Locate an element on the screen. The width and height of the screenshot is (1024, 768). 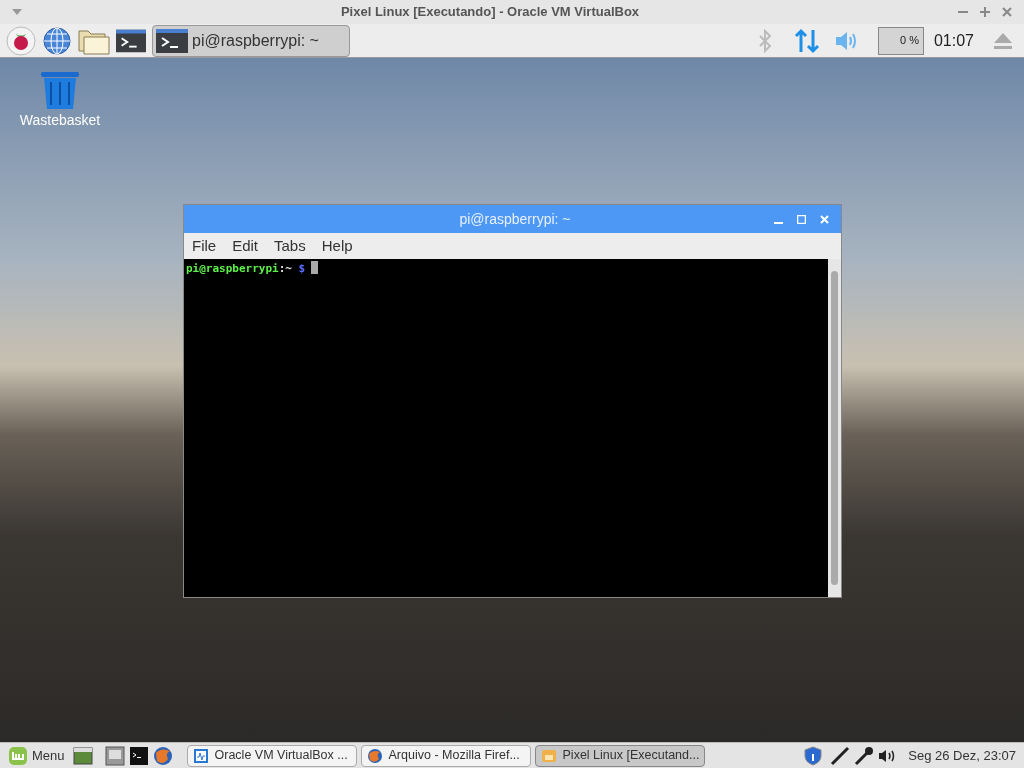
taskbar-button: pi@raspberrypi: ~ is located at coordinates (251, 40).